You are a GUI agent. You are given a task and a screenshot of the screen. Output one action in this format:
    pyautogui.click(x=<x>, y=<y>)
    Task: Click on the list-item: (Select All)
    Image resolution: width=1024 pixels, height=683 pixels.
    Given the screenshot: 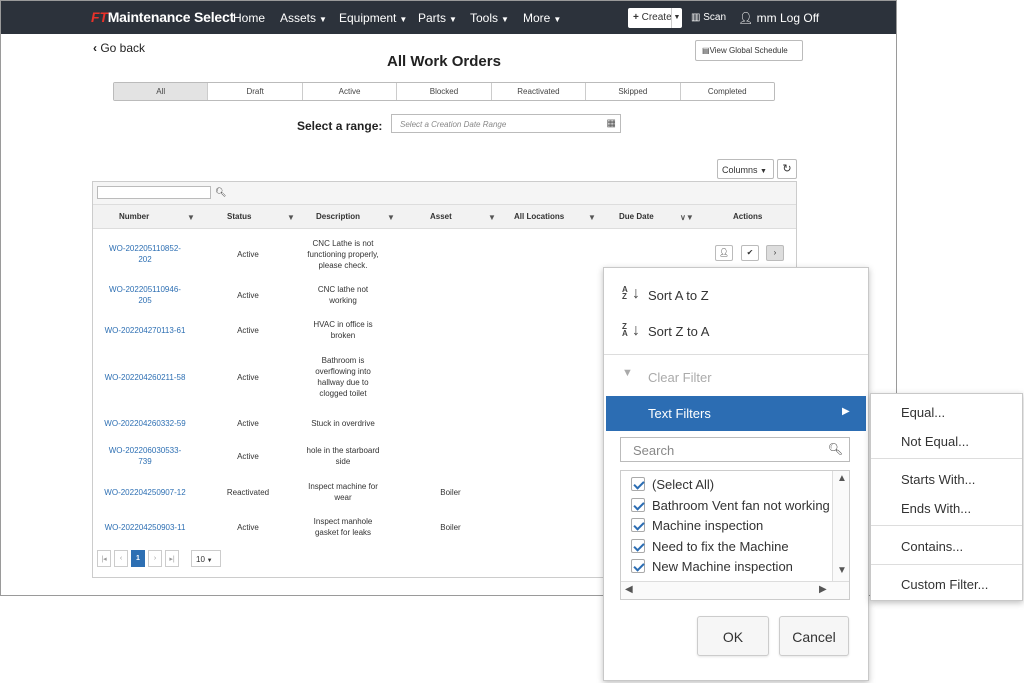 What is the action you would take?
    pyautogui.click(x=672, y=487)
    